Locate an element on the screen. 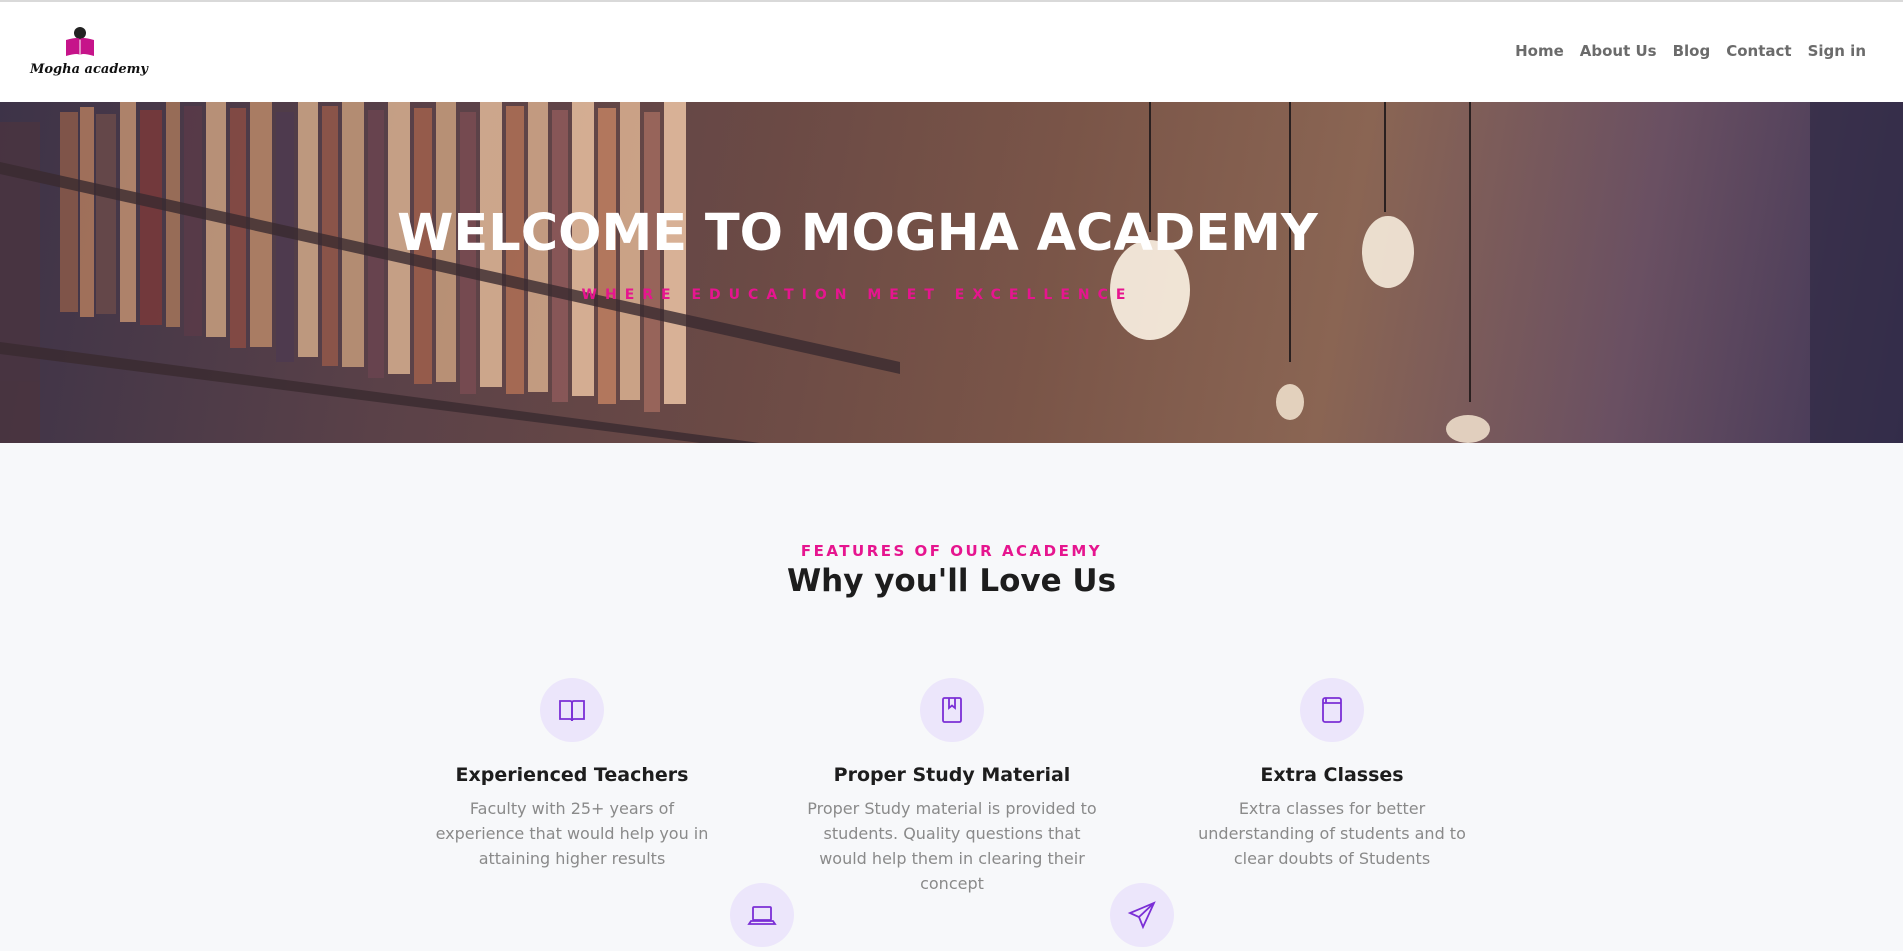 Image resolution: width=1903 pixels, height=951 pixels. book-icon is located at coordinates (1332, 710).